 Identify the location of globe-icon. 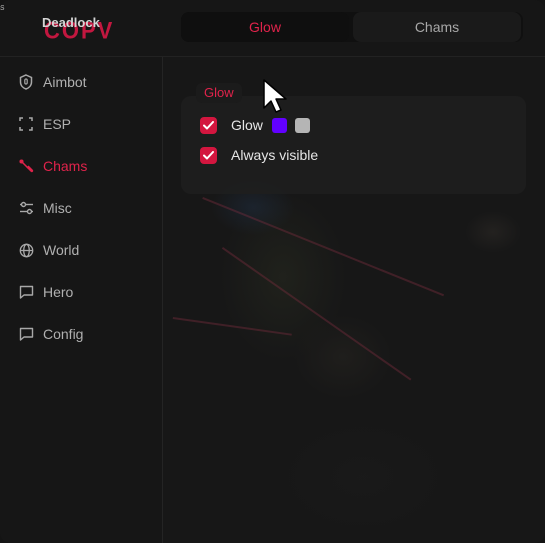
(26, 250).